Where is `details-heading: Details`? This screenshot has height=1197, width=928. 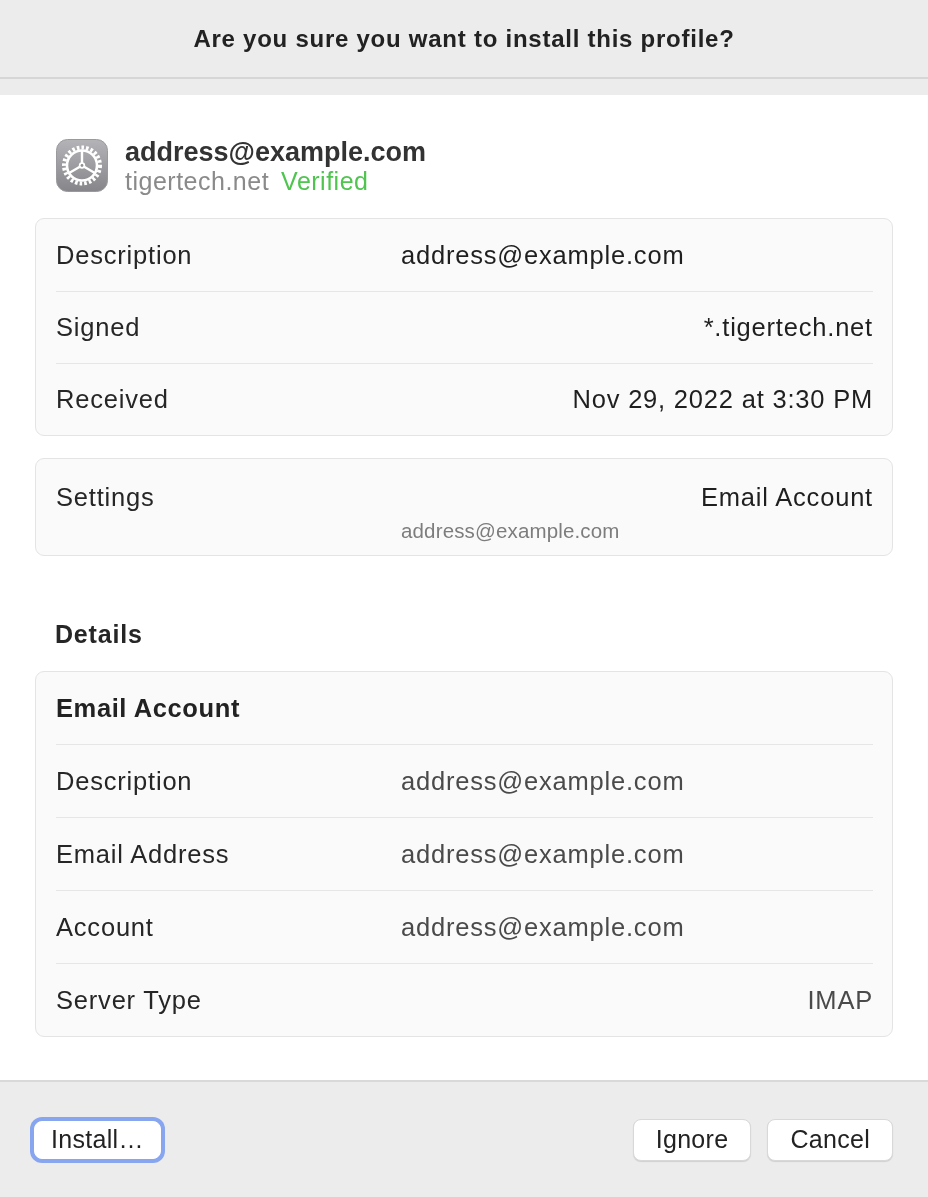
details-heading: Details is located at coordinates (99, 634).